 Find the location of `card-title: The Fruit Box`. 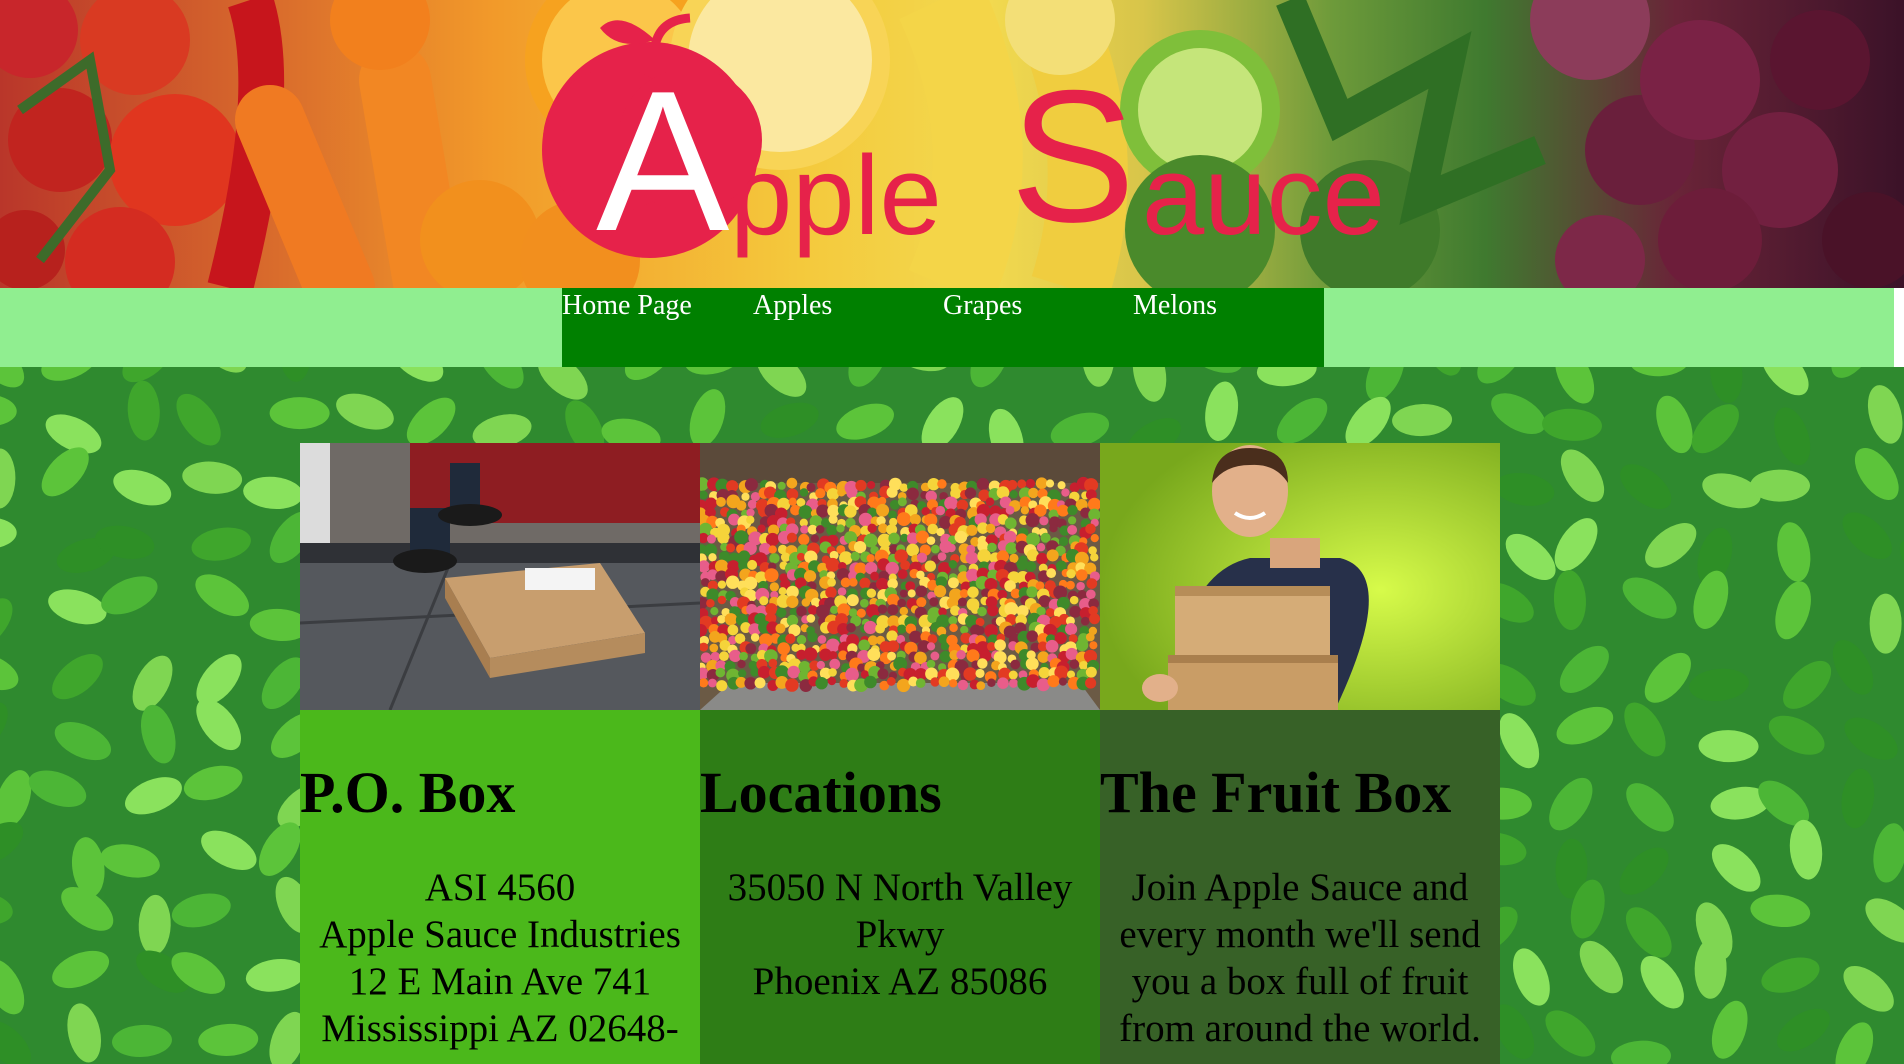

card-title: The Fruit Box is located at coordinates (1276, 792).